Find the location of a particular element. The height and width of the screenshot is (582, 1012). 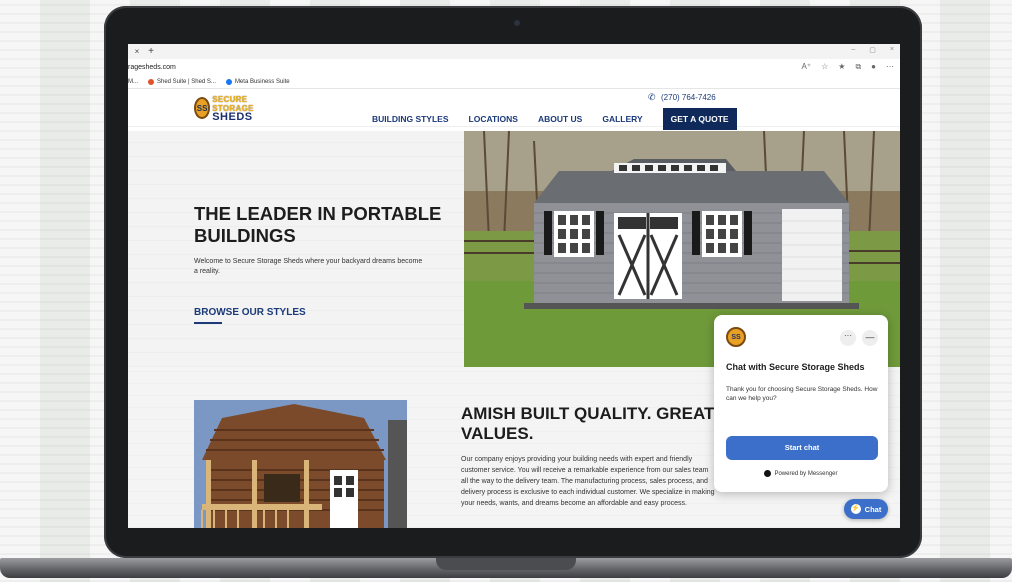

favorites-icon: ★ is located at coordinates (841, 67).